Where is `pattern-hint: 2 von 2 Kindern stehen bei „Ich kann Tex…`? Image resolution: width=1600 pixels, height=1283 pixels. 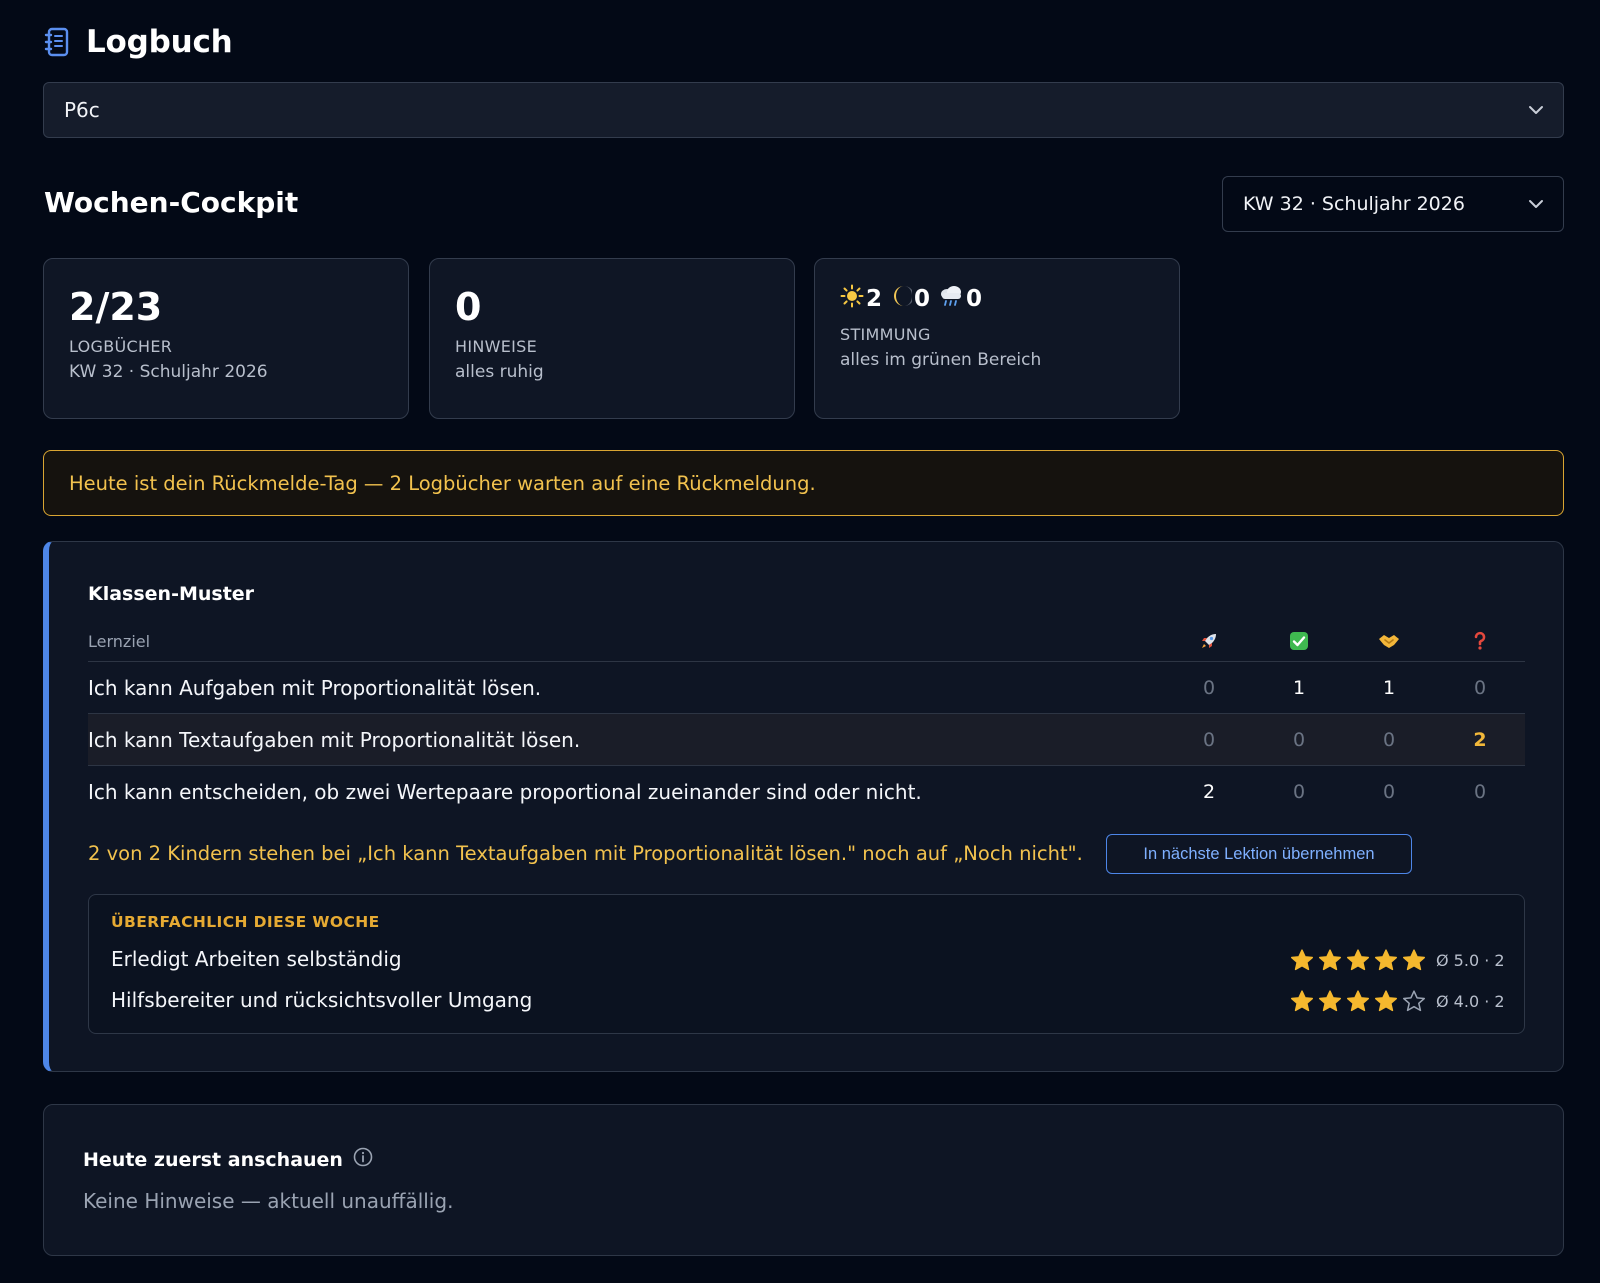 pattern-hint: 2 von 2 Kindern stehen bei „Ich kann Tex… is located at coordinates (585, 853).